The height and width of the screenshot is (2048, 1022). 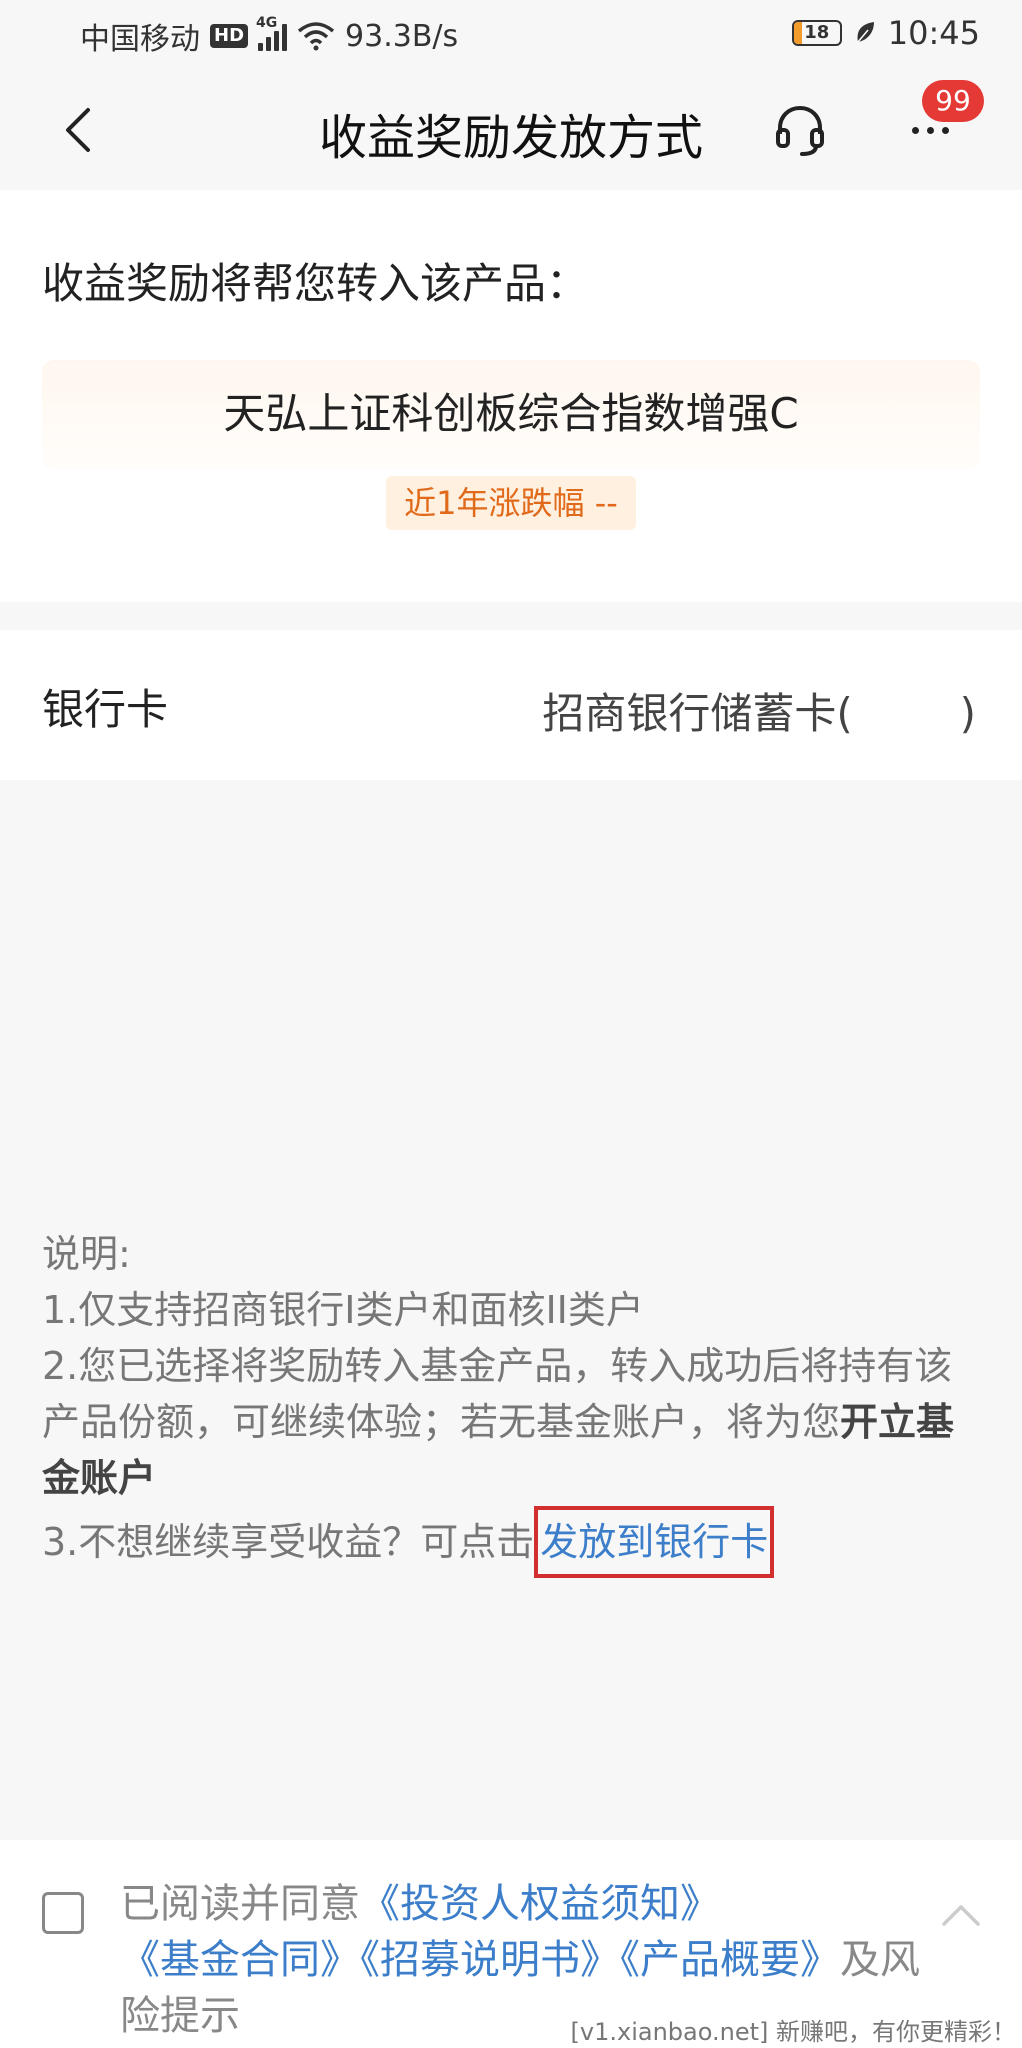 What do you see at coordinates (510, 138) in the screenshot?
I see `page-title: 收益奖励发放方式` at bounding box center [510, 138].